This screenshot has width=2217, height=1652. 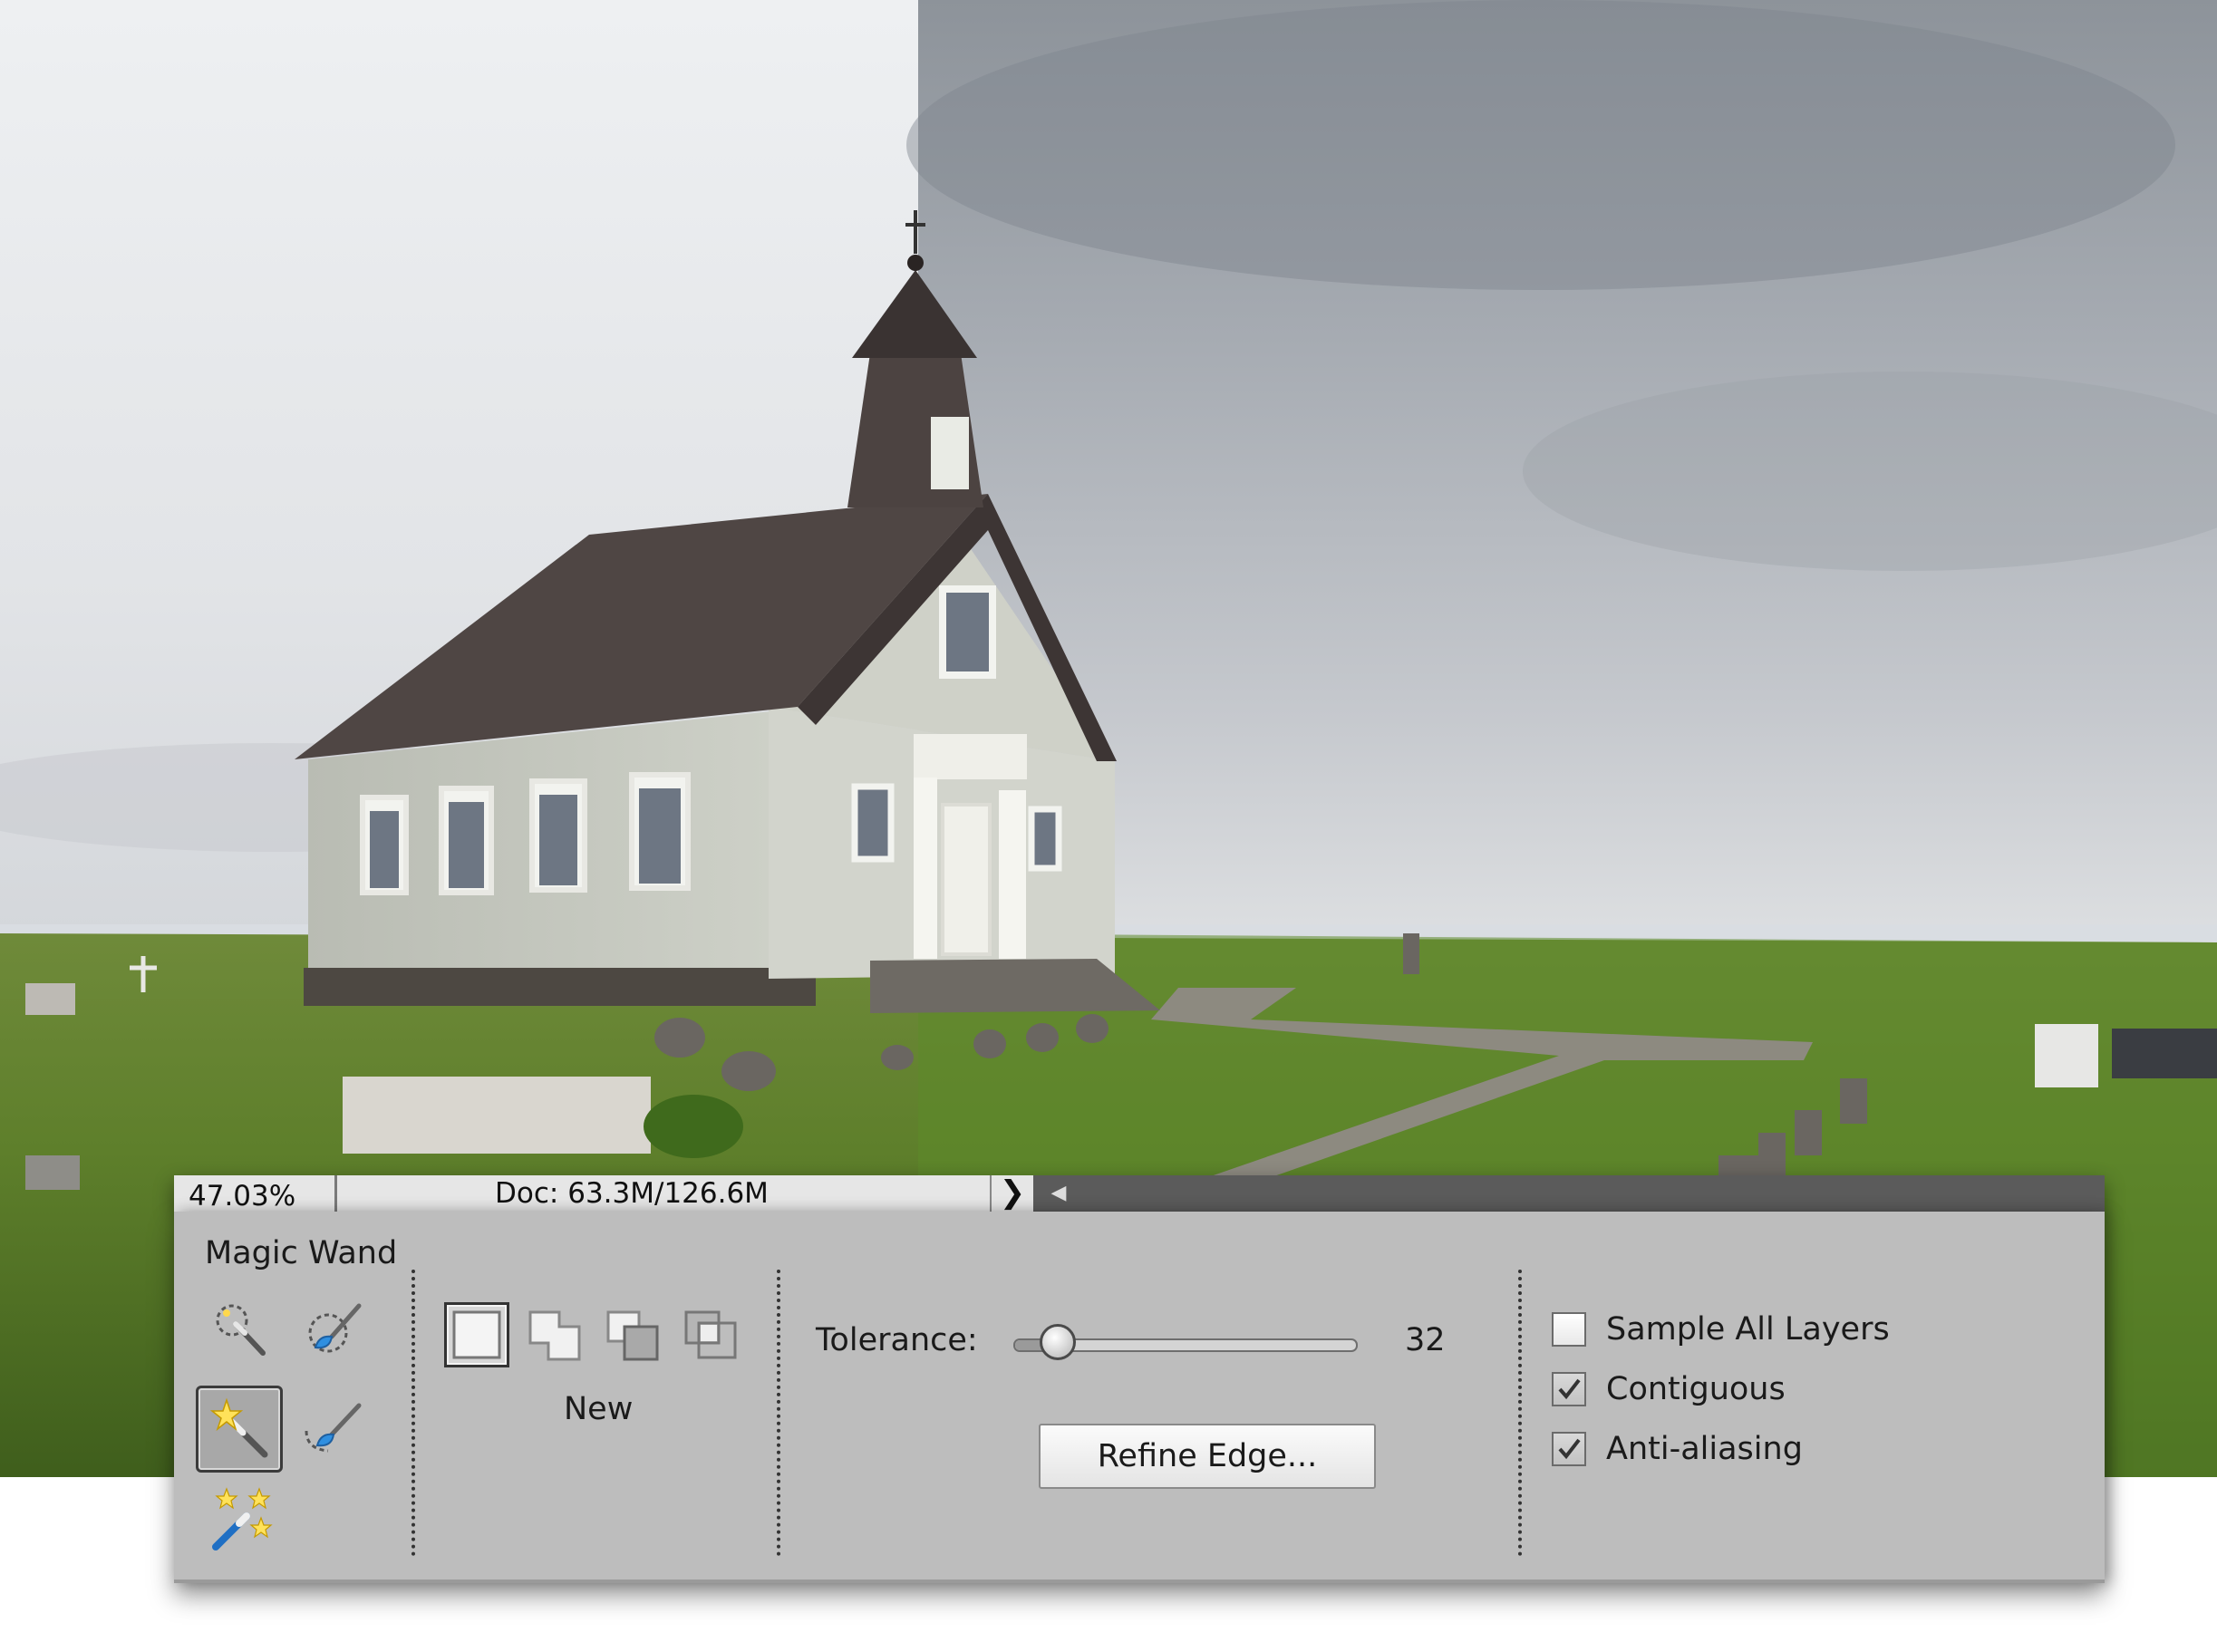 I want to click on anti-aliasing-option: Anti-aliasing, so click(x=1678, y=1449).